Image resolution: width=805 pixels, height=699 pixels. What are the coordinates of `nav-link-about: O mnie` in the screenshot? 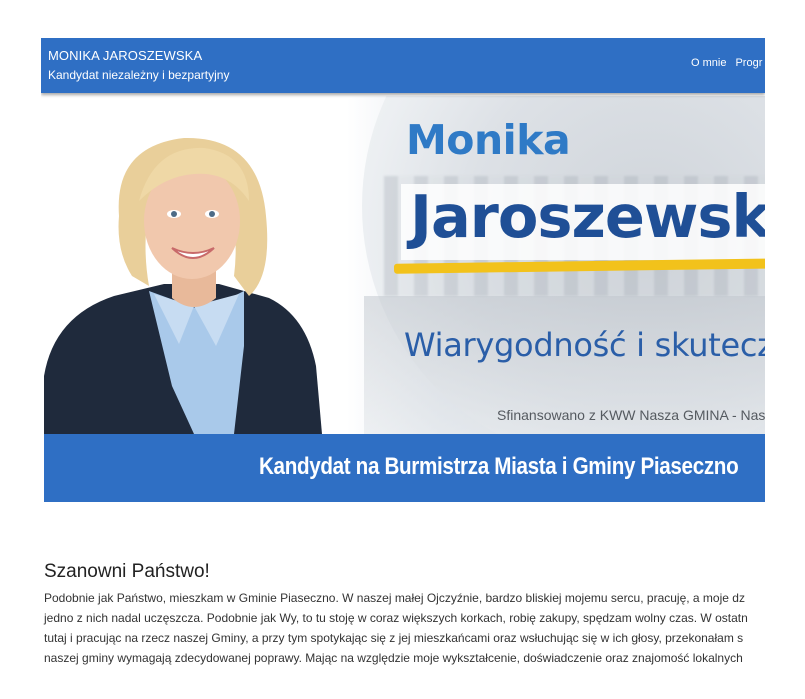 It's located at (708, 63).